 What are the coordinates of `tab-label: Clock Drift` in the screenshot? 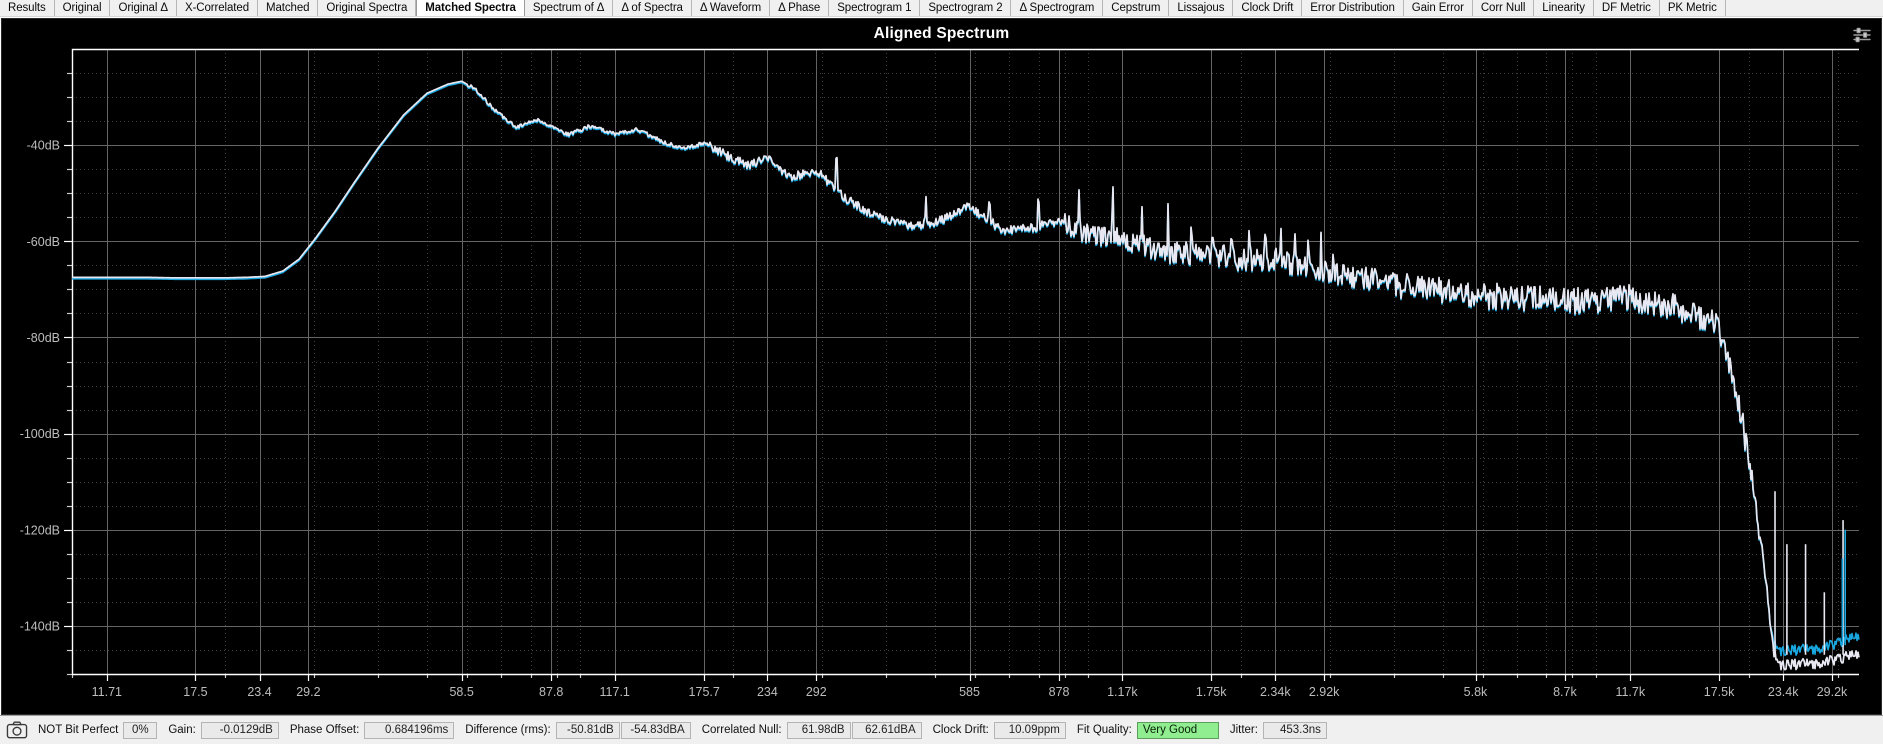 It's located at (1267, 7).